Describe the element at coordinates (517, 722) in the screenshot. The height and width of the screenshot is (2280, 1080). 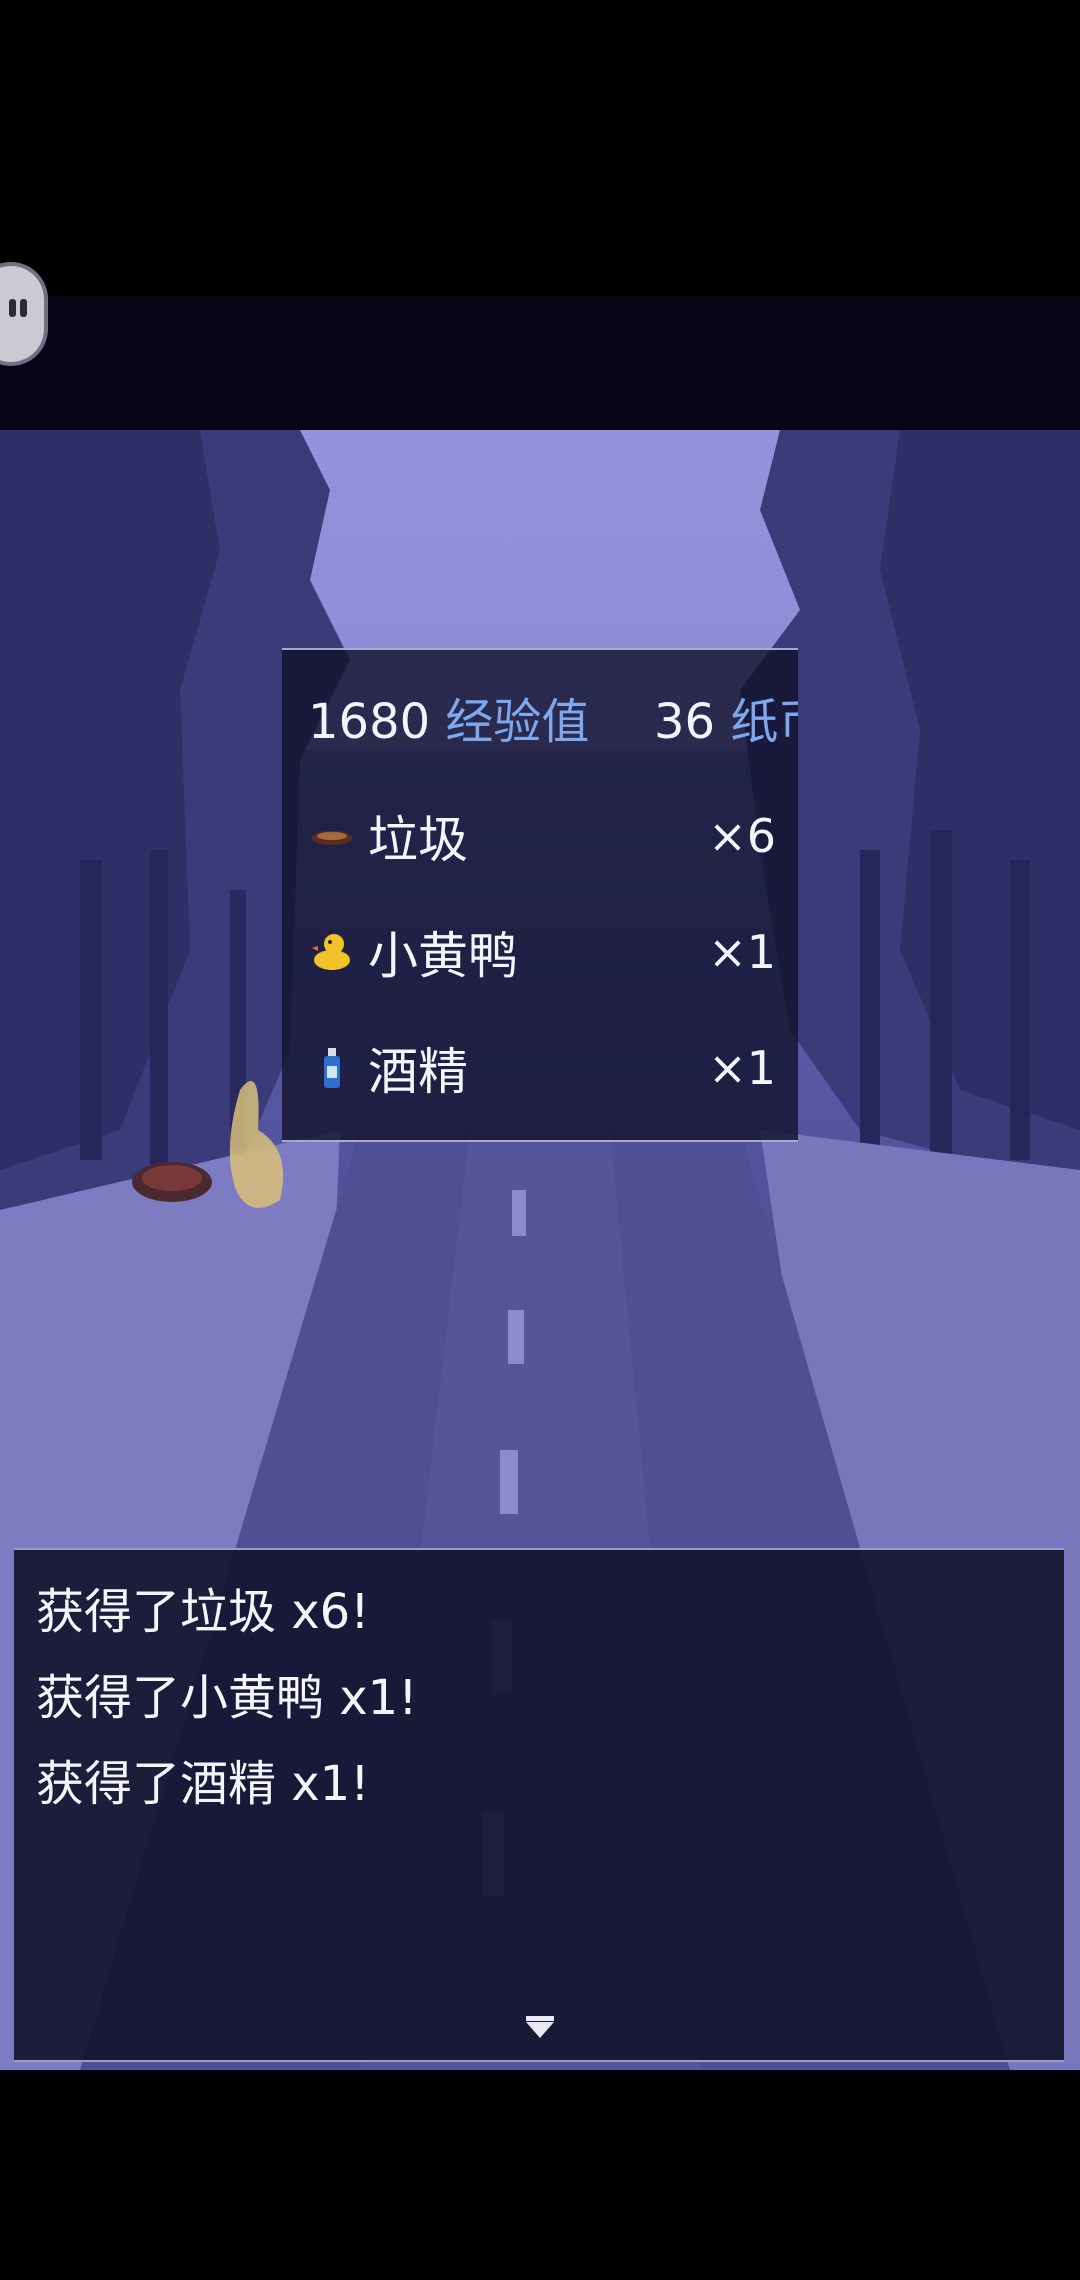
I see `exp-unit: 经验值` at that location.